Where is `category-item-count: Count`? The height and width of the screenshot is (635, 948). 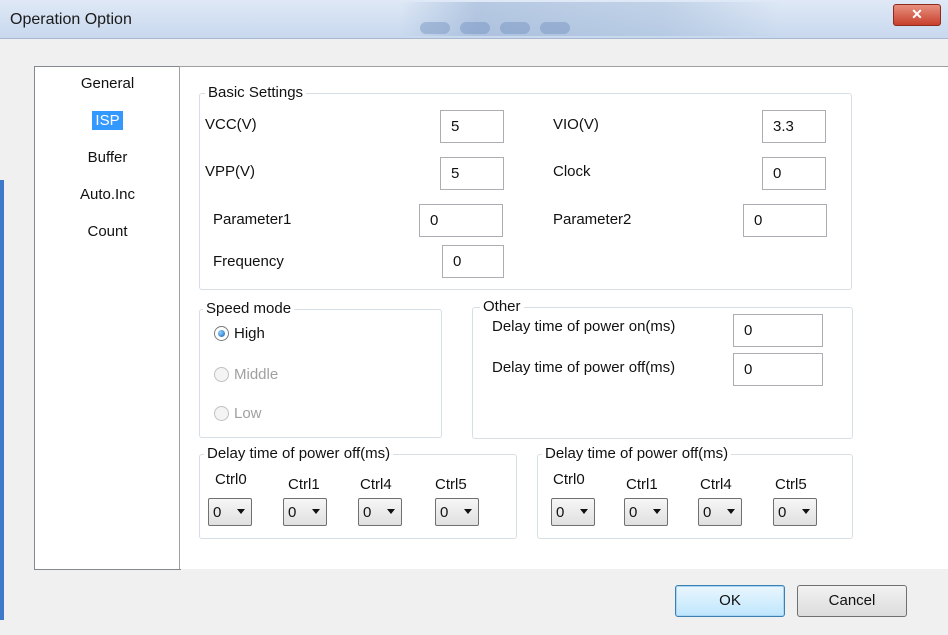 category-item-count: Count is located at coordinates (107, 231).